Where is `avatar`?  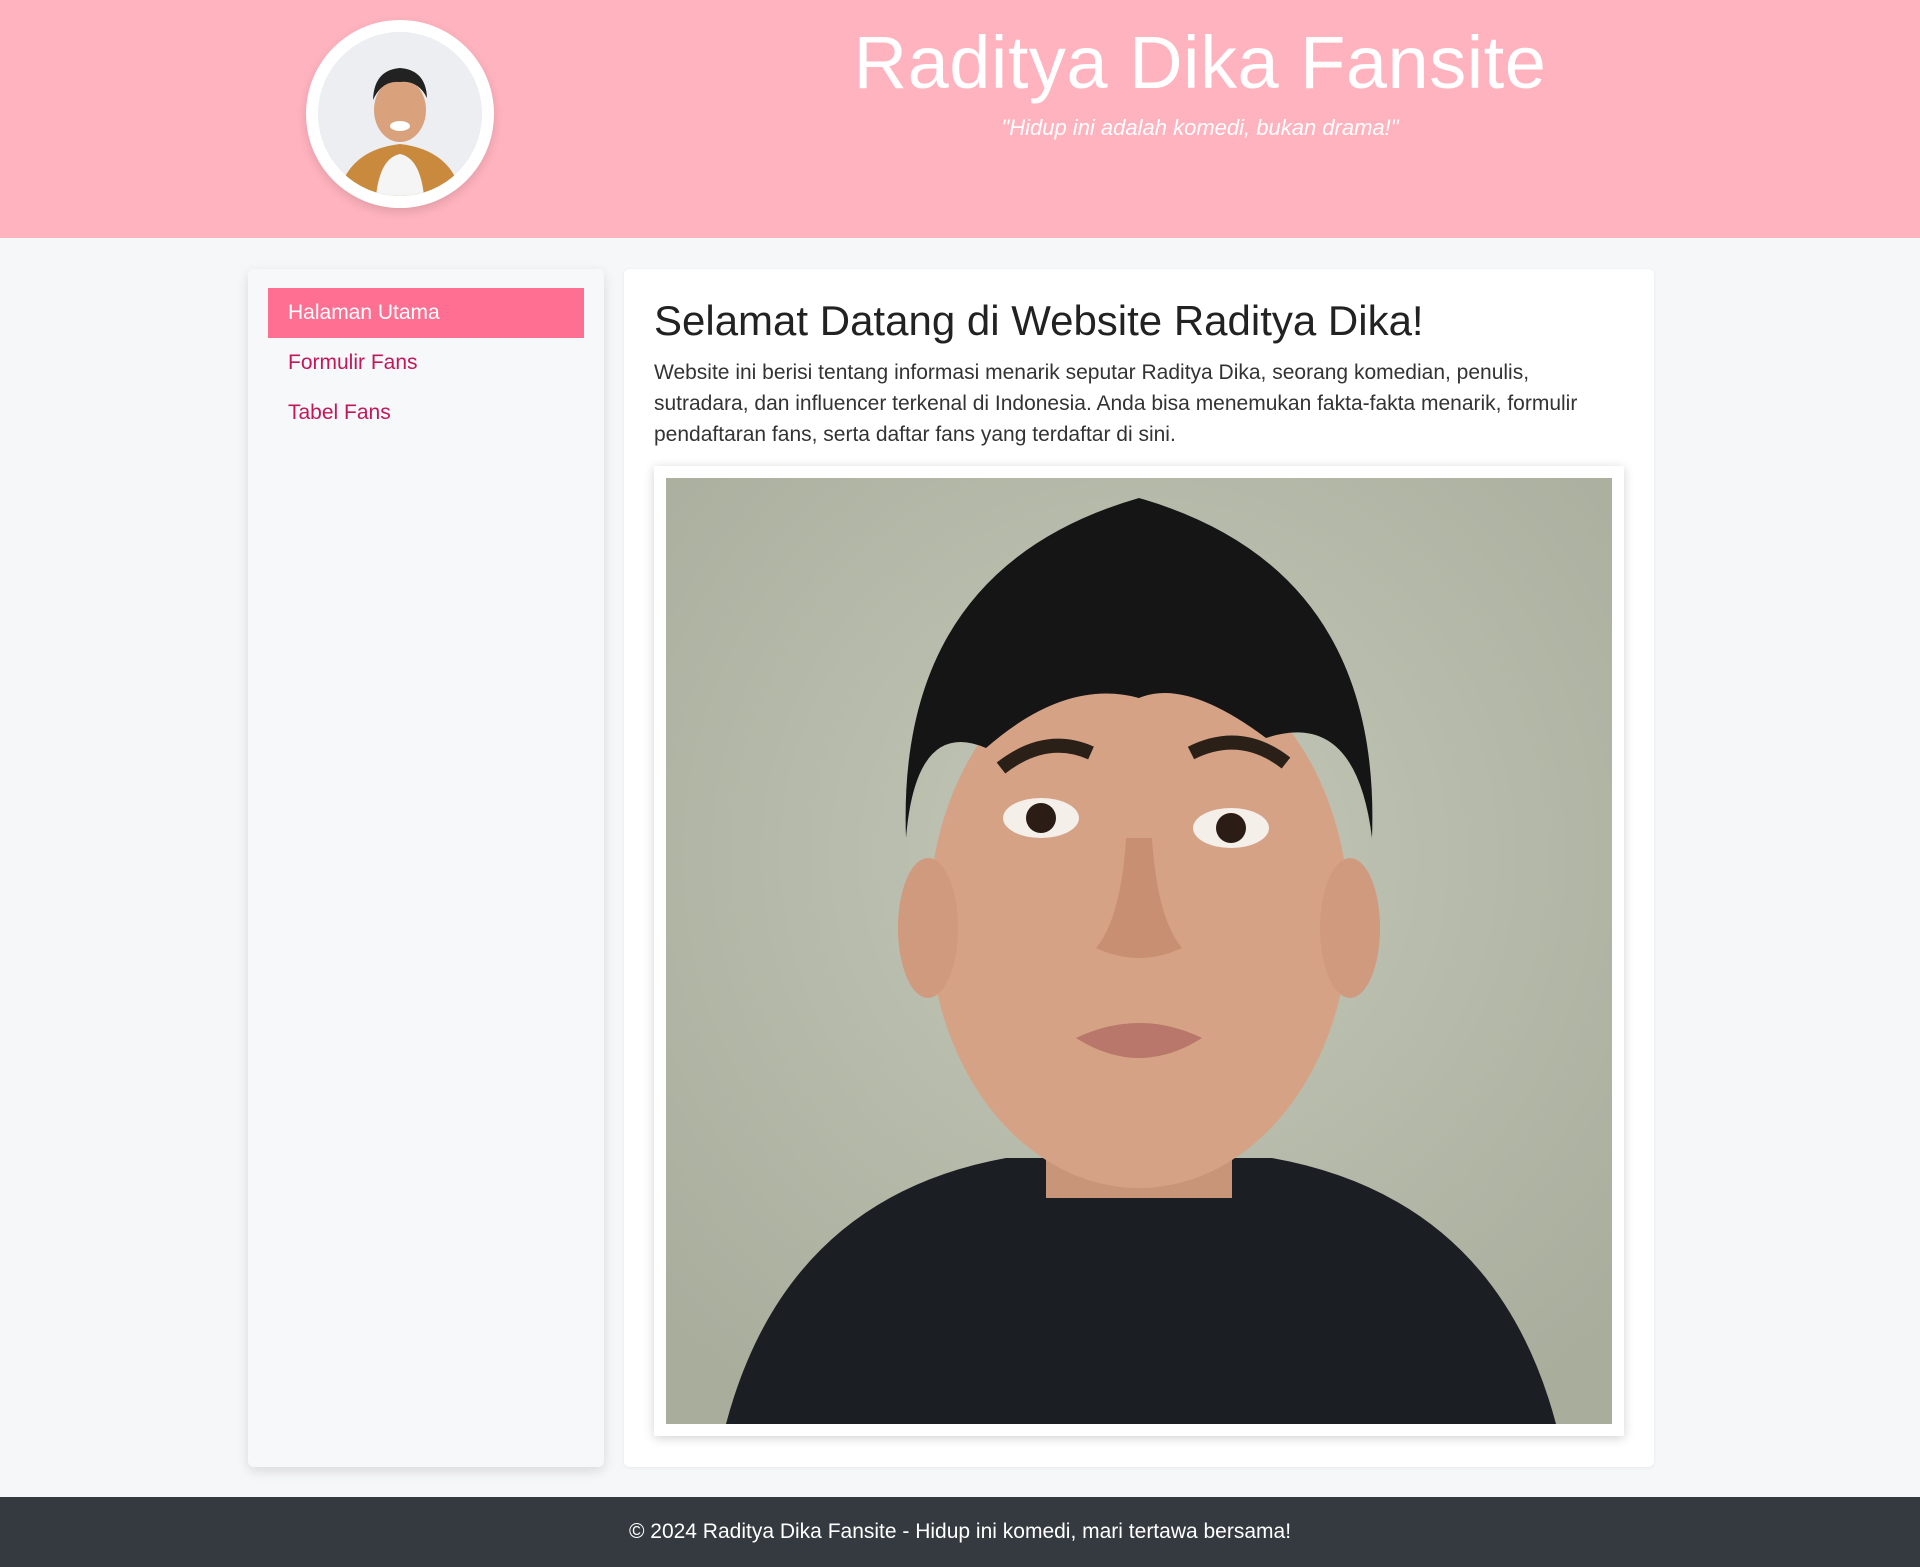
avatar is located at coordinates (400, 114).